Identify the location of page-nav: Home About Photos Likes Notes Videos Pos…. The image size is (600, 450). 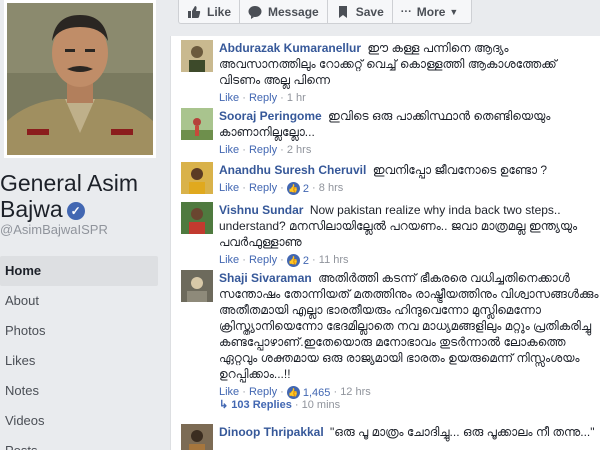
(79, 353).